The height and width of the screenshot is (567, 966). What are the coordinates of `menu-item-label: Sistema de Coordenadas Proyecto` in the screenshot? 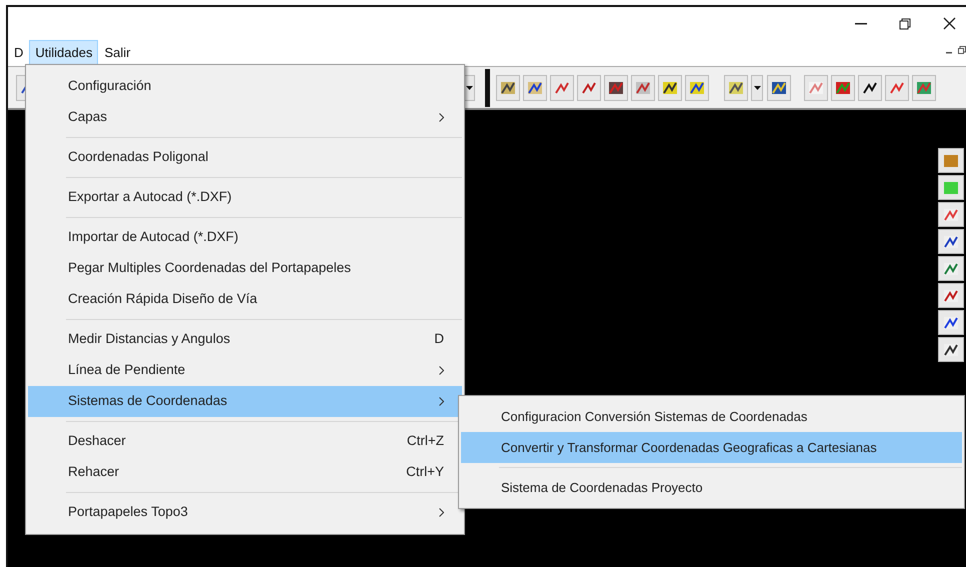 It's located at (602, 487).